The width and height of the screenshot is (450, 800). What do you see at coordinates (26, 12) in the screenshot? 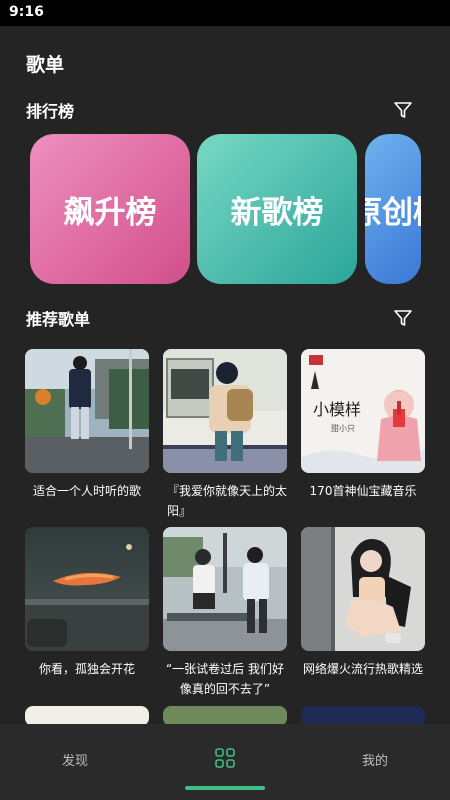
I see `status-time: 9:16` at bounding box center [26, 12].